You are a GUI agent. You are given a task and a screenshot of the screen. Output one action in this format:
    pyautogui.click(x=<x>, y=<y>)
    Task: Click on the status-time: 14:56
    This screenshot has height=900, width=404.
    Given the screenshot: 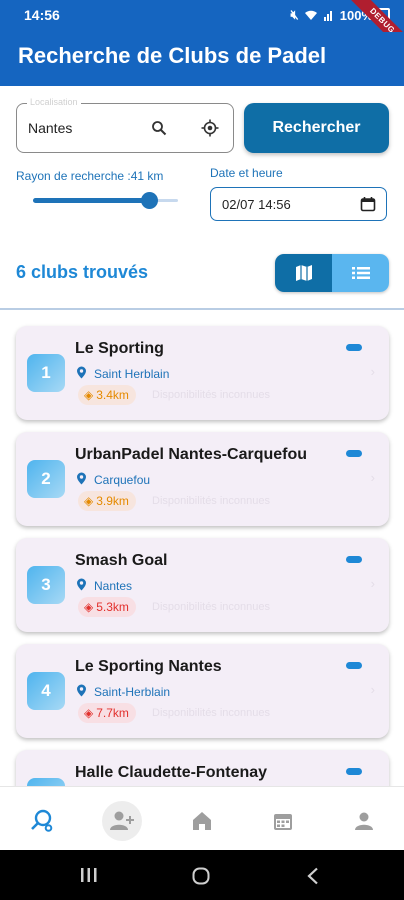 What is the action you would take?
    pyautogui.click(x=42, y=15)
    